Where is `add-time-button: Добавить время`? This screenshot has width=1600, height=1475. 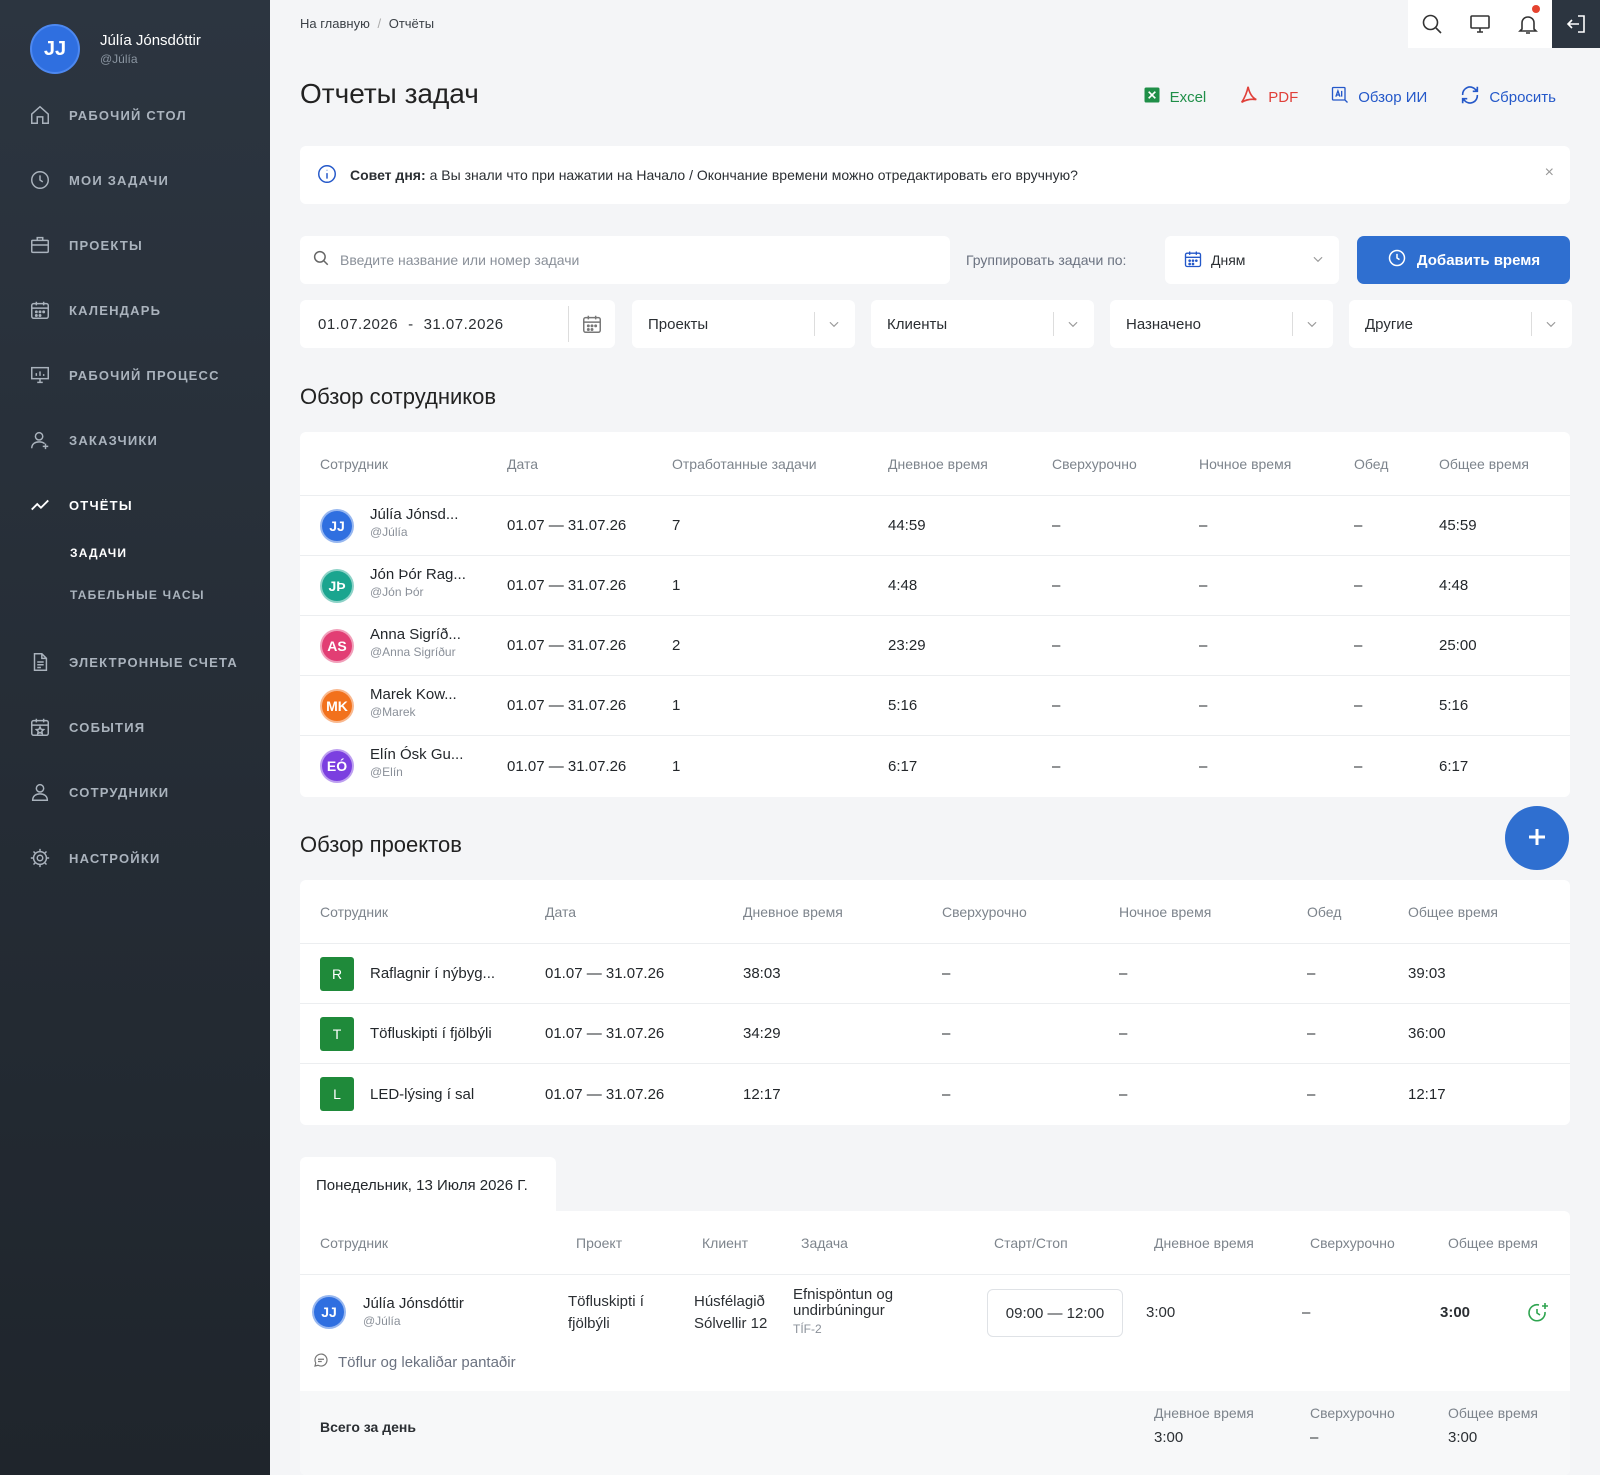
add-time-button: Добавить время is located at coordinates (1463, 260).